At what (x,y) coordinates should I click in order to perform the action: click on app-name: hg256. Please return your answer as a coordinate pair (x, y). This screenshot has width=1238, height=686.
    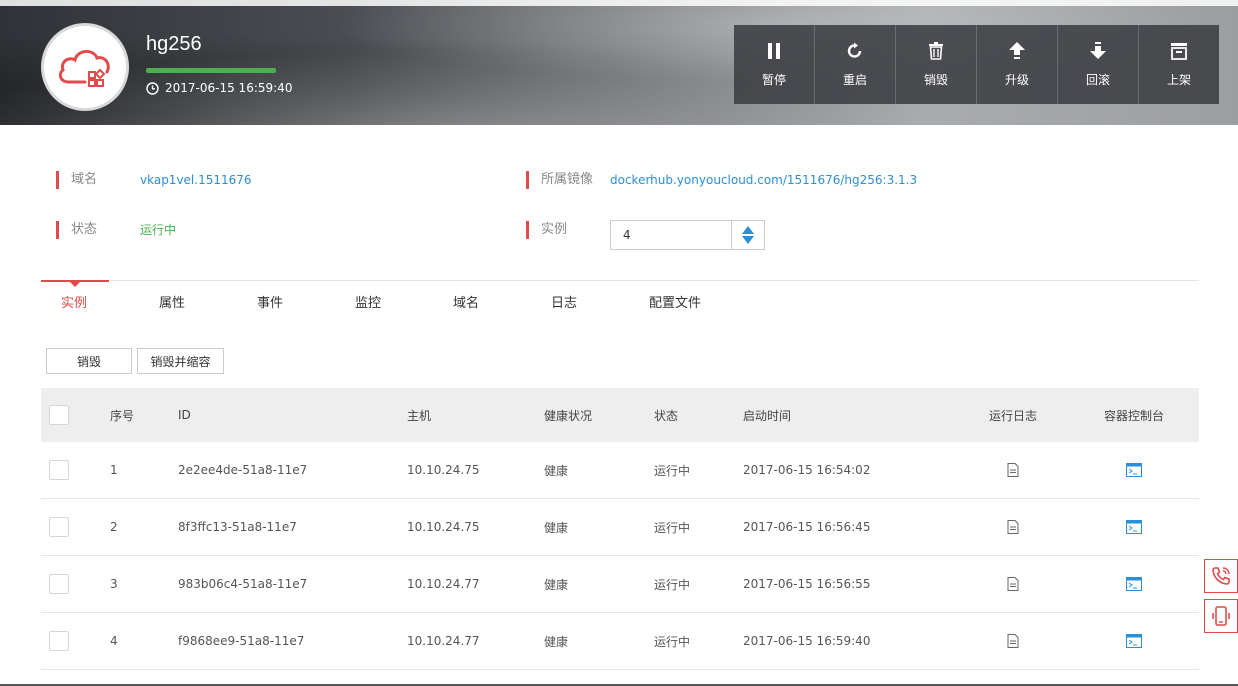
    Looking at the image, I should click on (174, 44).